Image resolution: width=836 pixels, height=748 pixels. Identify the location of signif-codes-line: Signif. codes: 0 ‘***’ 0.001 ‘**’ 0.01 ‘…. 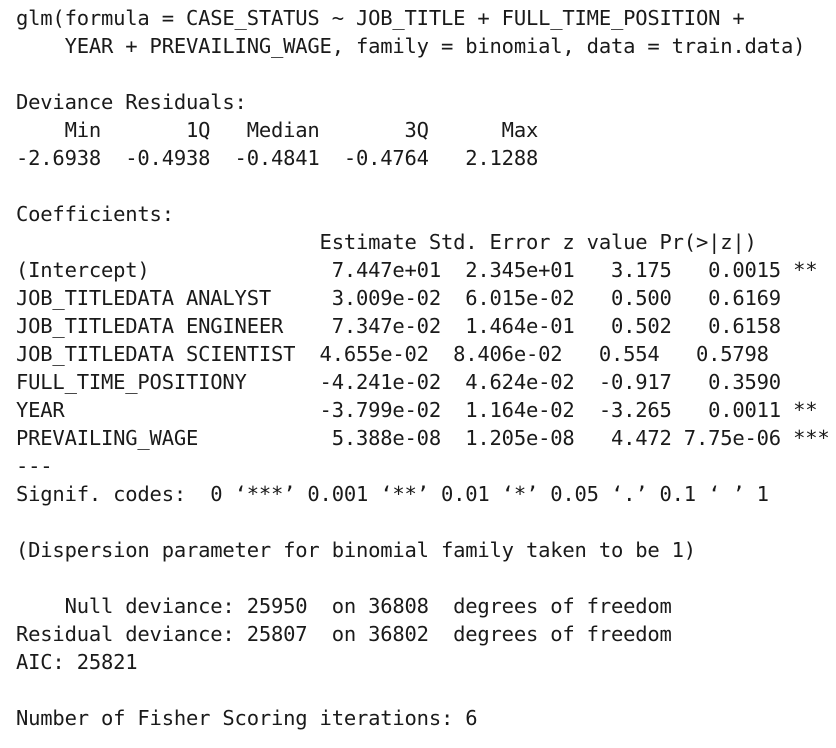
(392, 494).